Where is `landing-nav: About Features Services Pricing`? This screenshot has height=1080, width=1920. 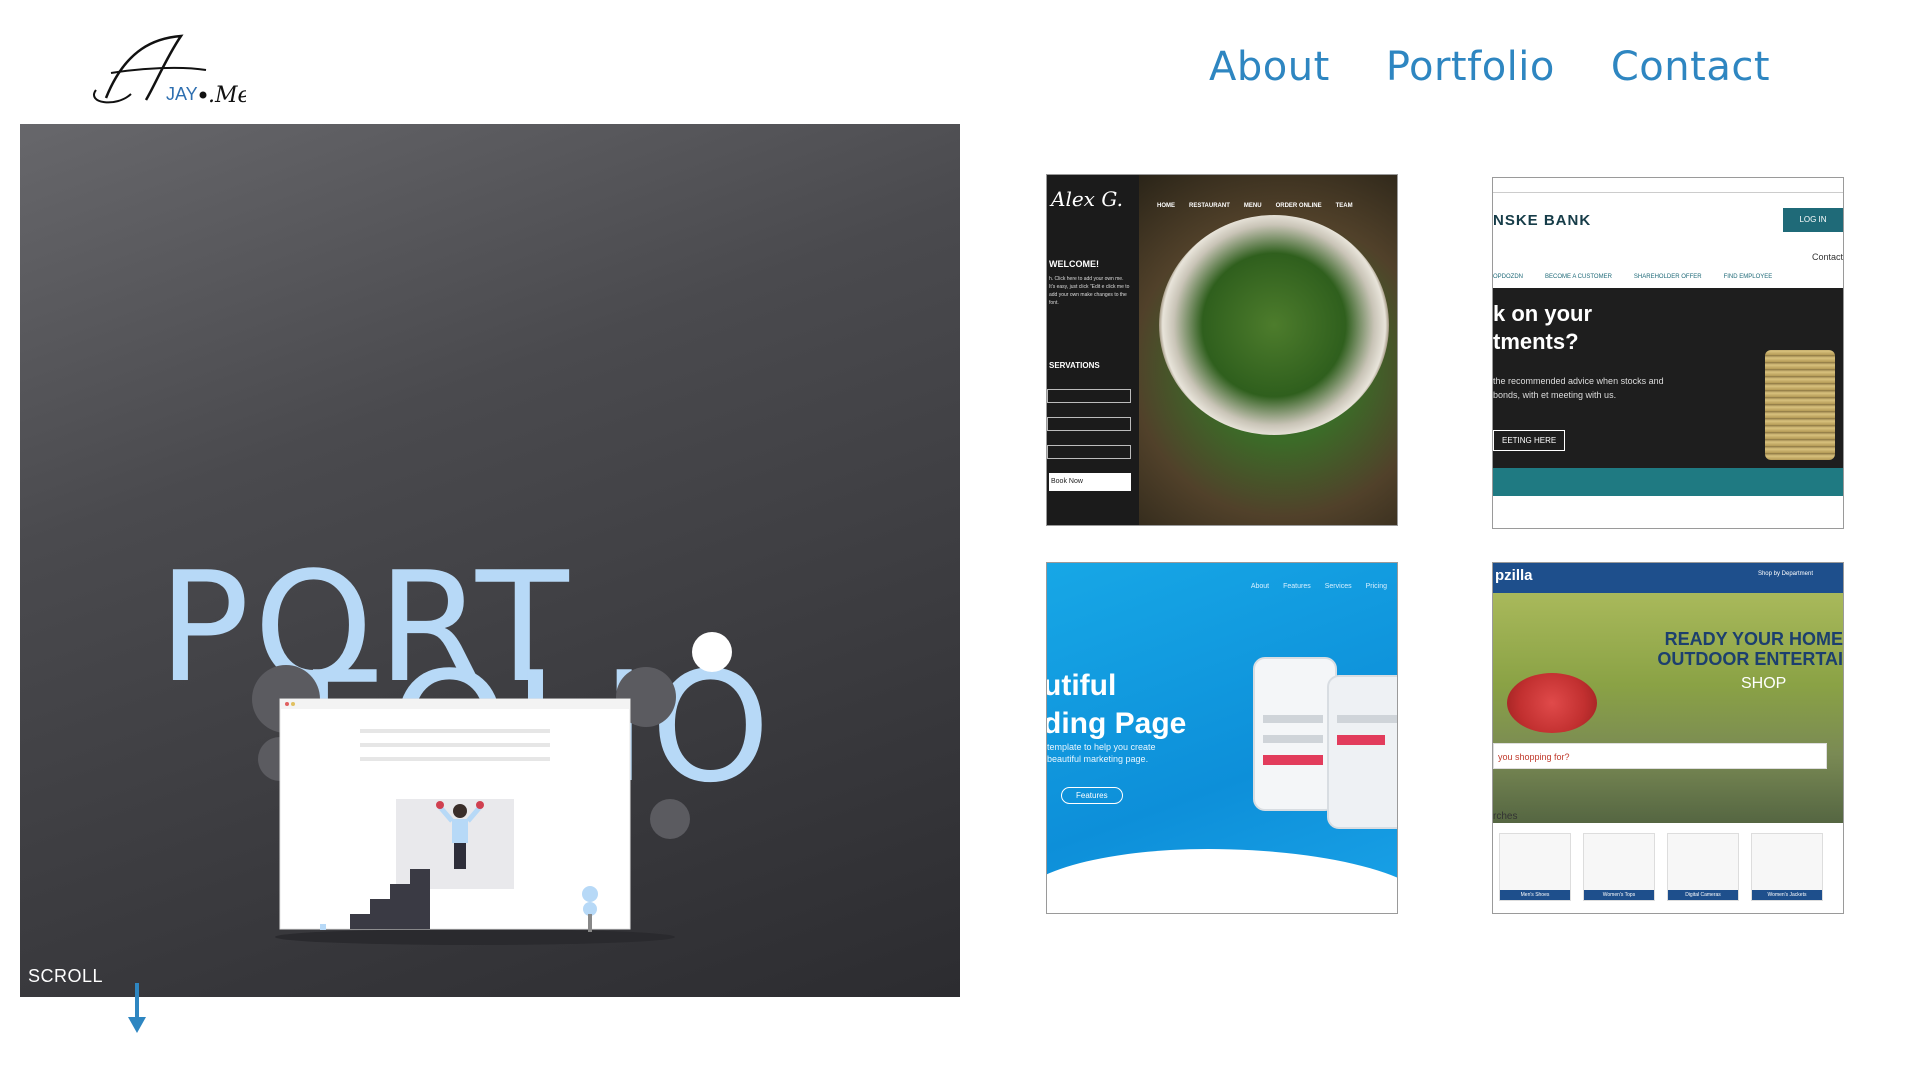
landing-nav: About Features Services Pricing is located at coordinates (1319, 586).